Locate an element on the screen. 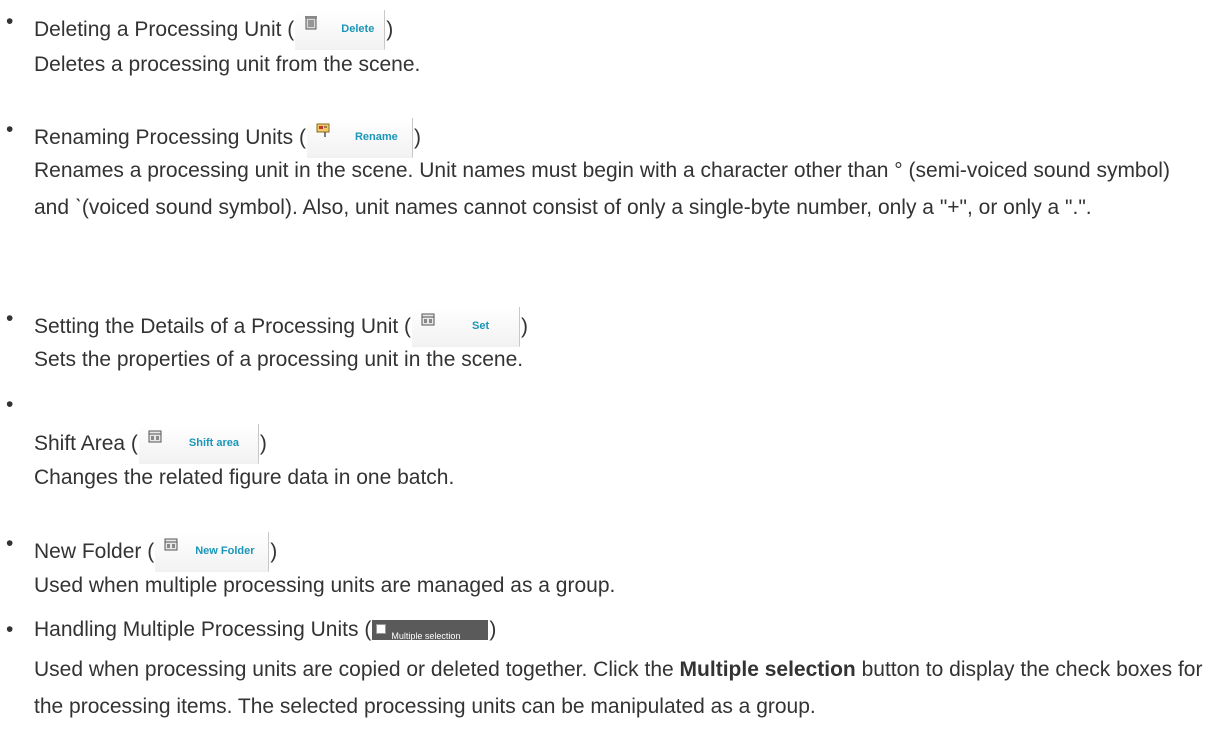 The image size is (1229, 755). trash-icon is located at coordinates (311, 23).